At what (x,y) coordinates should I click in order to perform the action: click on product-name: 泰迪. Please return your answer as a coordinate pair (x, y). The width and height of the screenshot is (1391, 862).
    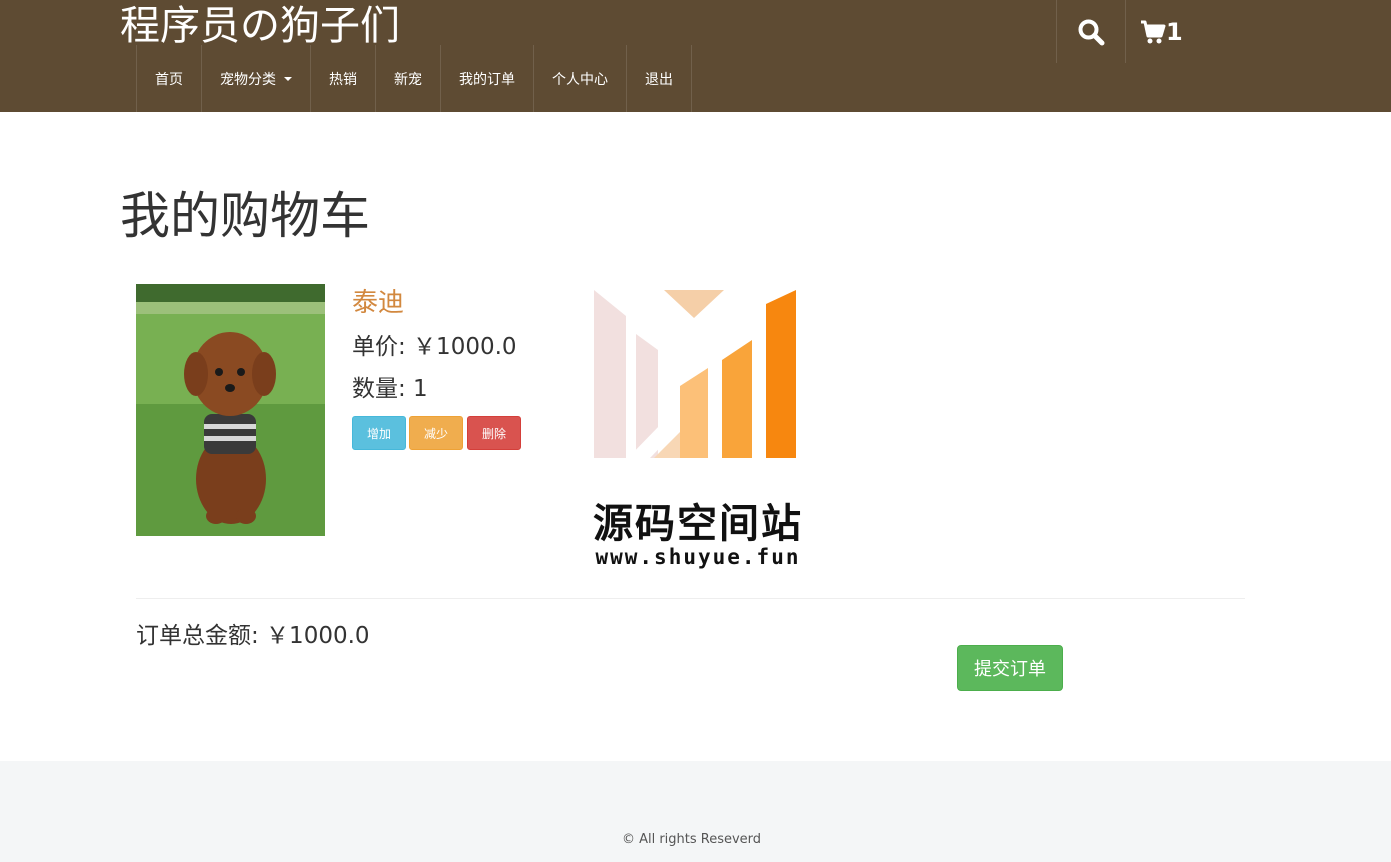
    Looking at the image, I should click on (378, 300).